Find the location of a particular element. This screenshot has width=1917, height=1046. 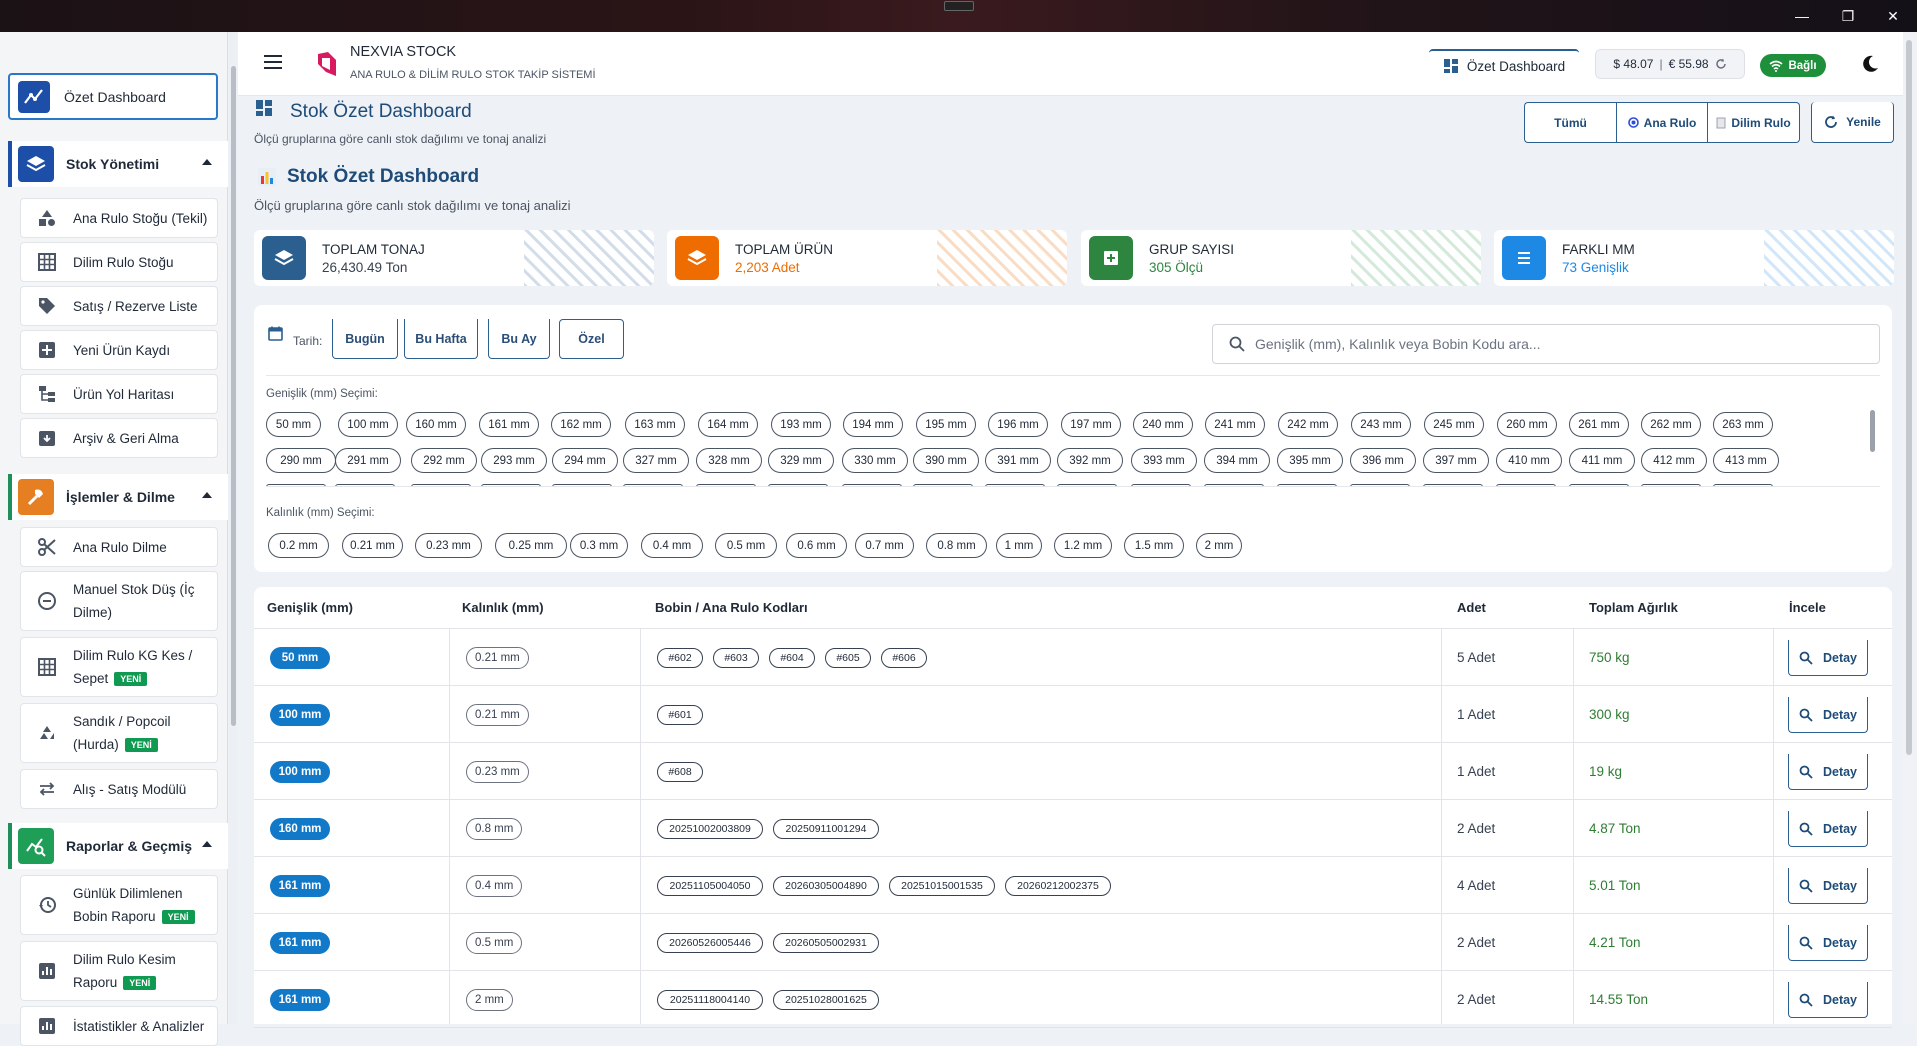

width-chip: 329 mm is located at coordinates (801, 460).